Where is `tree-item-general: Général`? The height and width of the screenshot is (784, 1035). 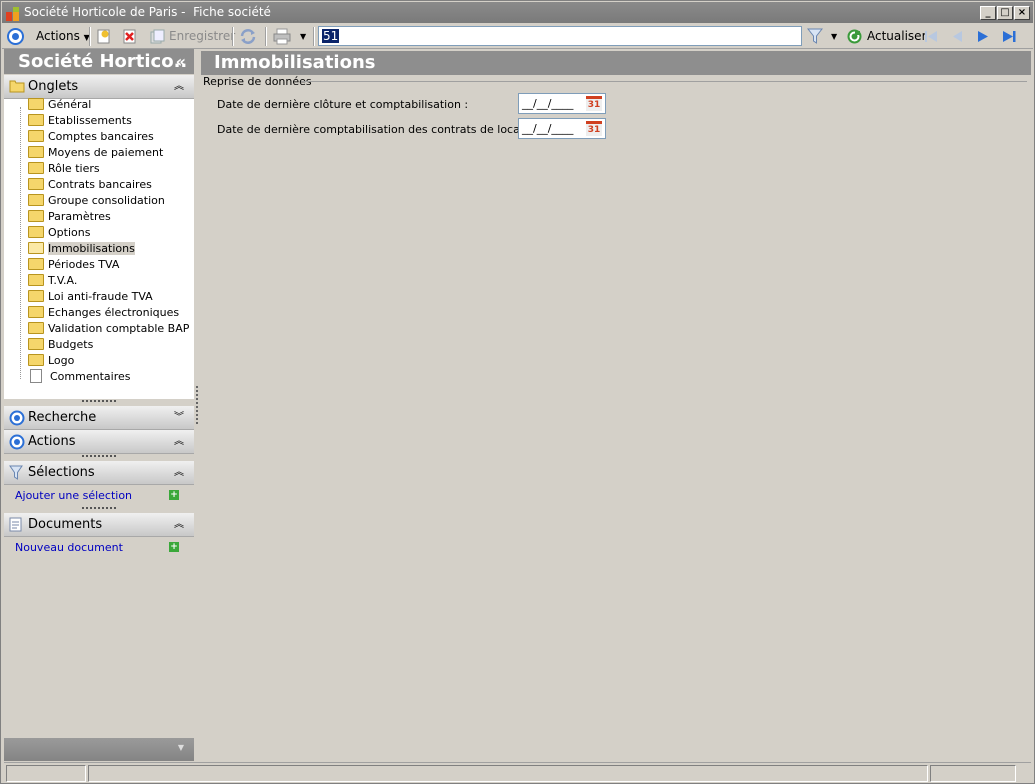 tree-item-general: Général is located at coordinates (59, 105).